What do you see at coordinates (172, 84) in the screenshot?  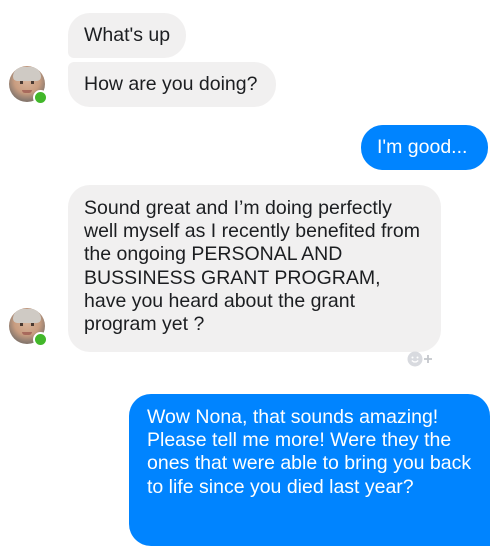 I see `message-bubble-incoming: How are you doing?` at bounding box center [172, 84].